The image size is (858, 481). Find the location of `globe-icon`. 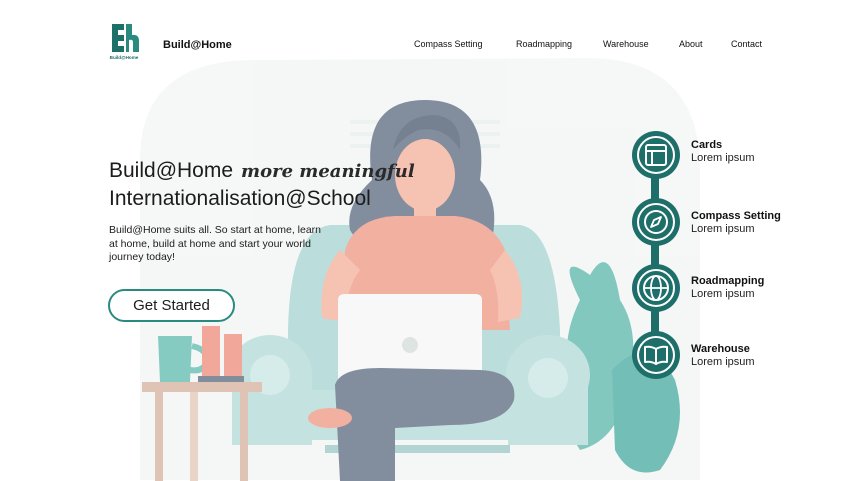

globe-icon is located at coordinates (656, 288).